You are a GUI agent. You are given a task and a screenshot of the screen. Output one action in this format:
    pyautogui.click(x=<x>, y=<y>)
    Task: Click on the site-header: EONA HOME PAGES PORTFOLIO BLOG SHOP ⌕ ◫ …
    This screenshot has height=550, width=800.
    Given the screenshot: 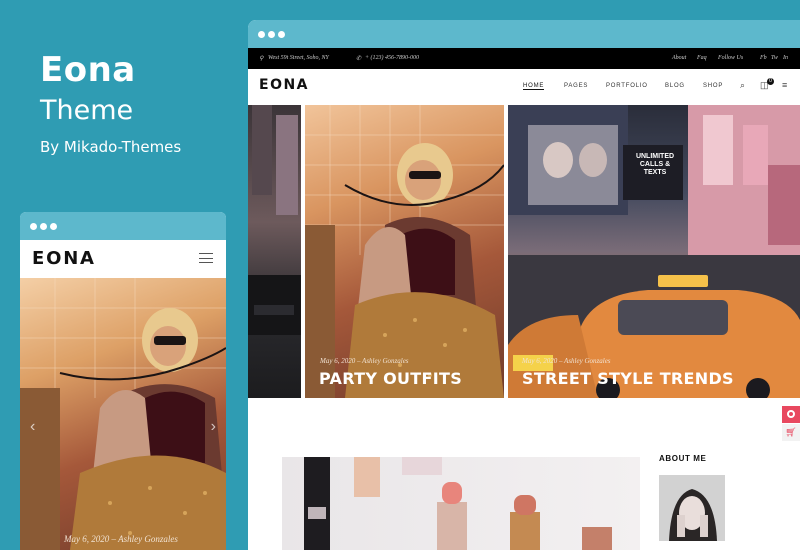 What is the action you would take?
    pyautogui.click(x=524, y=87)
    